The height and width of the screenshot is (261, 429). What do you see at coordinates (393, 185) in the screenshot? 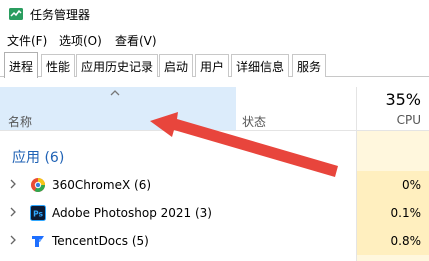
I see `cpu-value: 0%` at bounding box center [393, 185].